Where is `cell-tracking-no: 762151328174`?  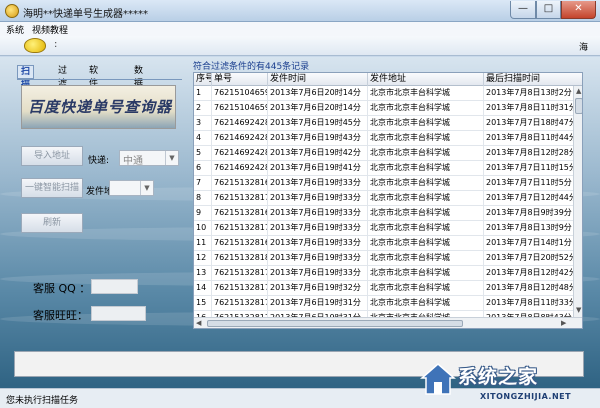
cell-tracking-no: 762151328174 is located at coordinates (240, 198).